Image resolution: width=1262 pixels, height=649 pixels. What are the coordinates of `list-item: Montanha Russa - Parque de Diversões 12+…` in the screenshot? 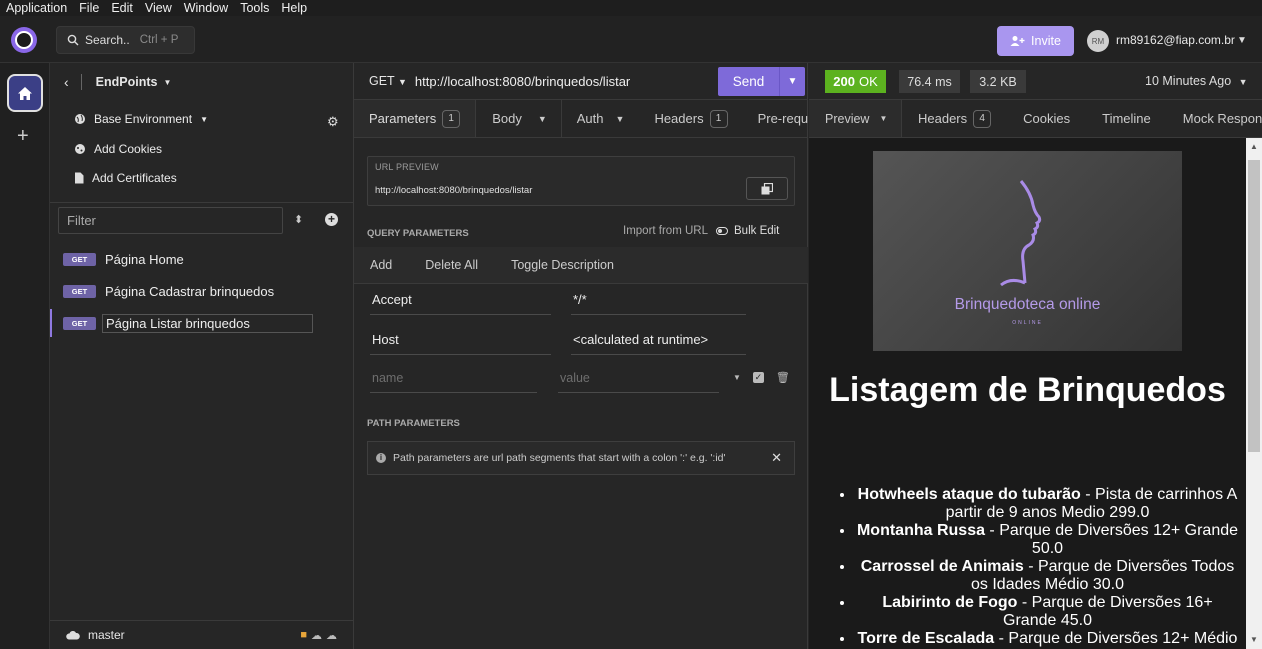 It's located at (1047, 540).